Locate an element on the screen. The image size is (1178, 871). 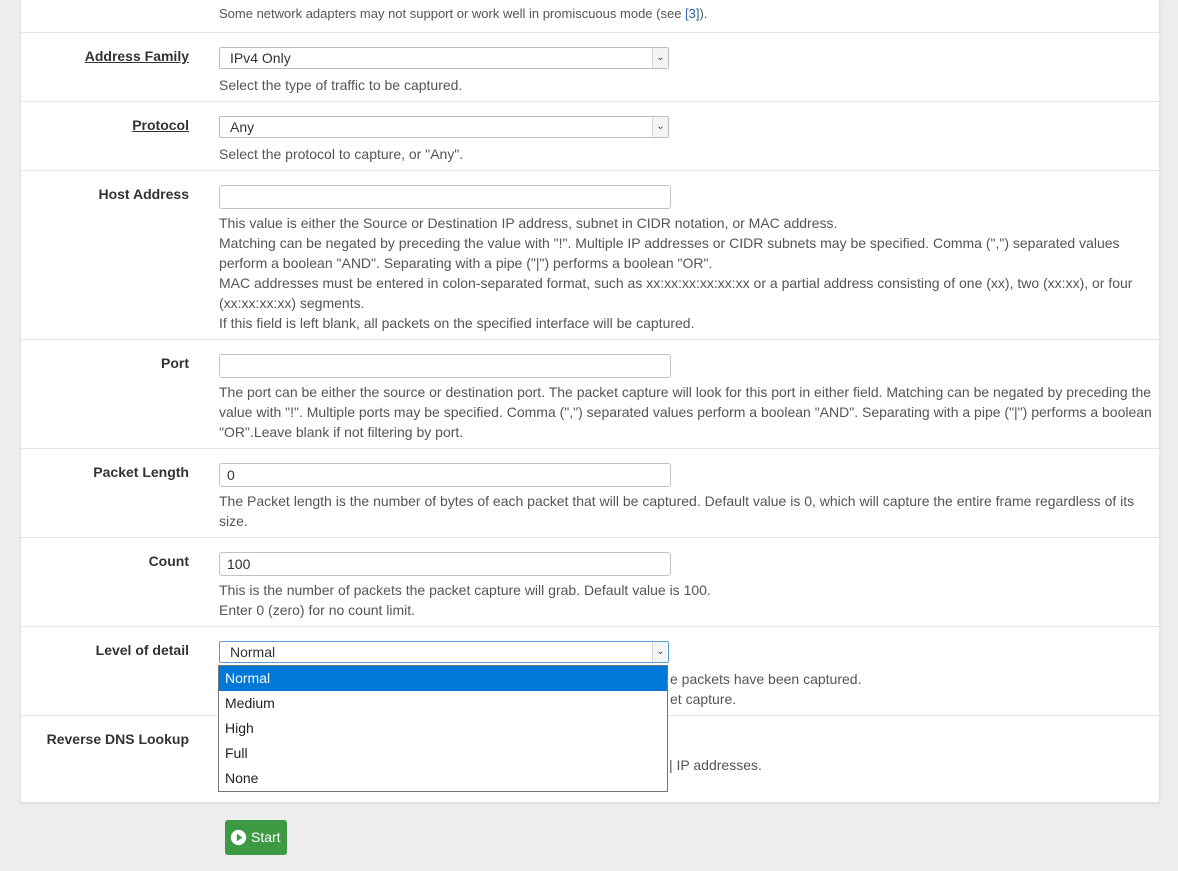
protocol-select: Any ⌄ is located at coordinates (444, 127).